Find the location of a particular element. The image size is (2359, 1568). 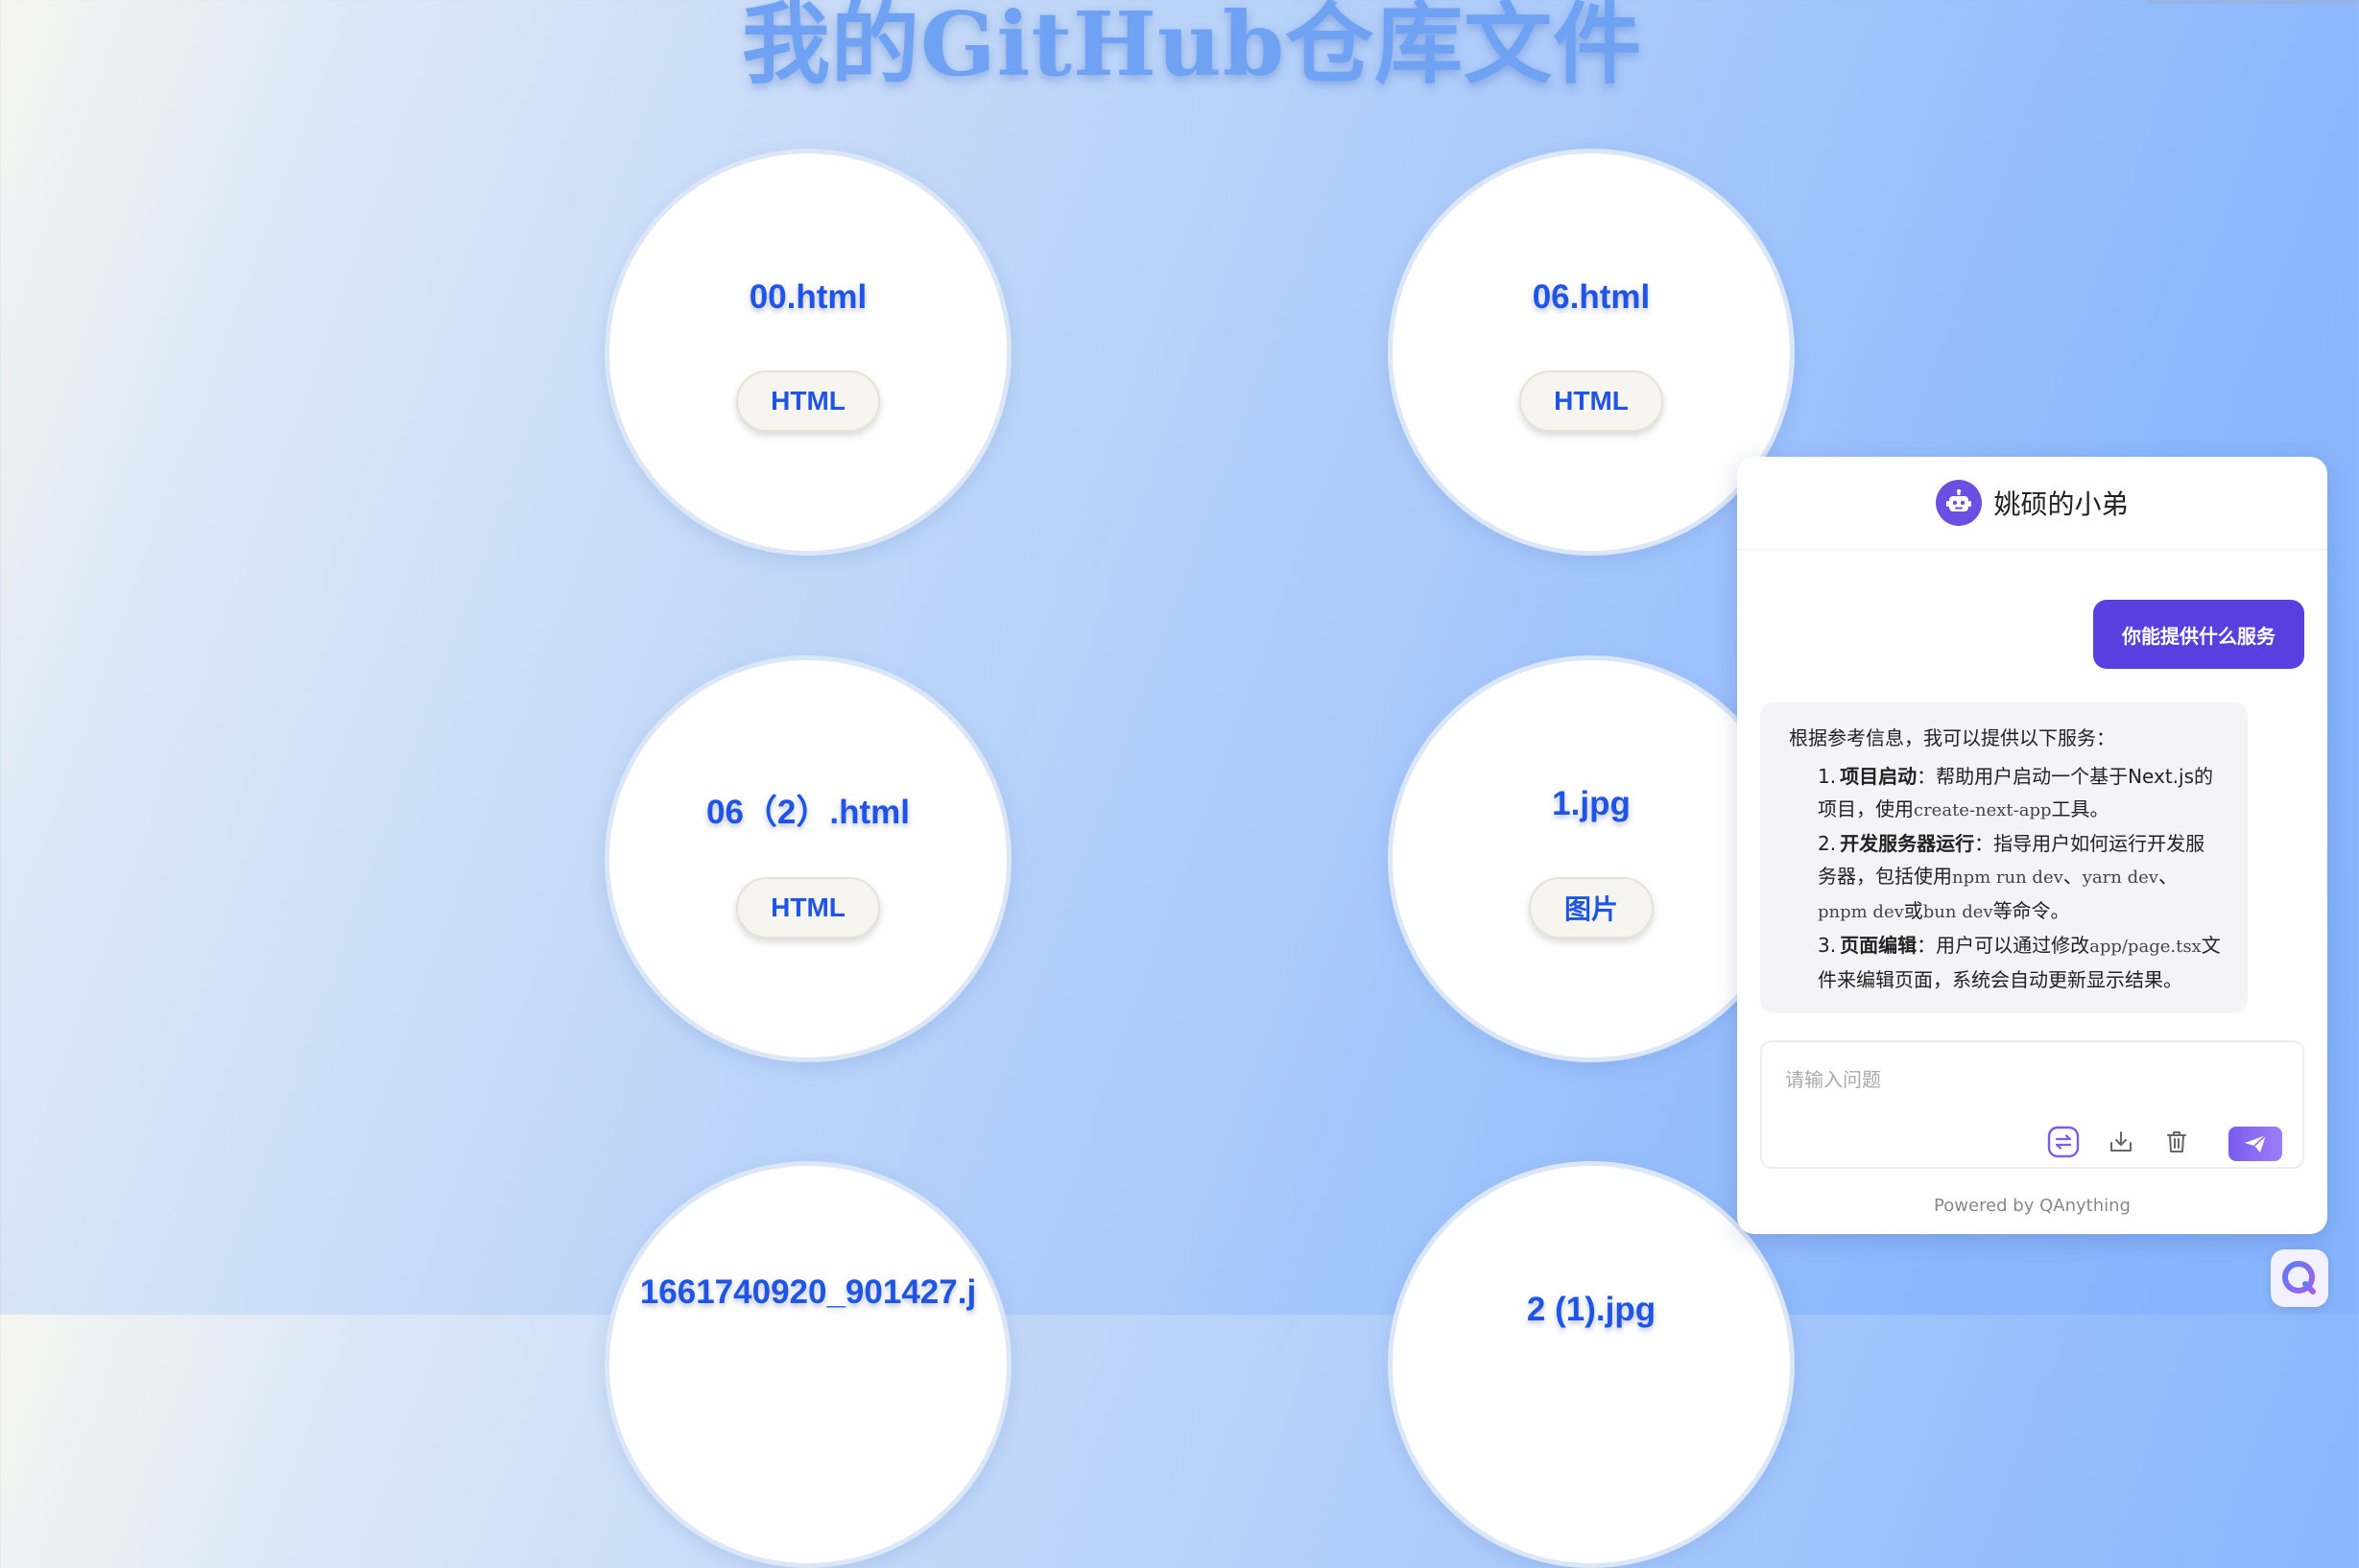

file-type-tag: 图片 is located at coordinates (1591, 907).